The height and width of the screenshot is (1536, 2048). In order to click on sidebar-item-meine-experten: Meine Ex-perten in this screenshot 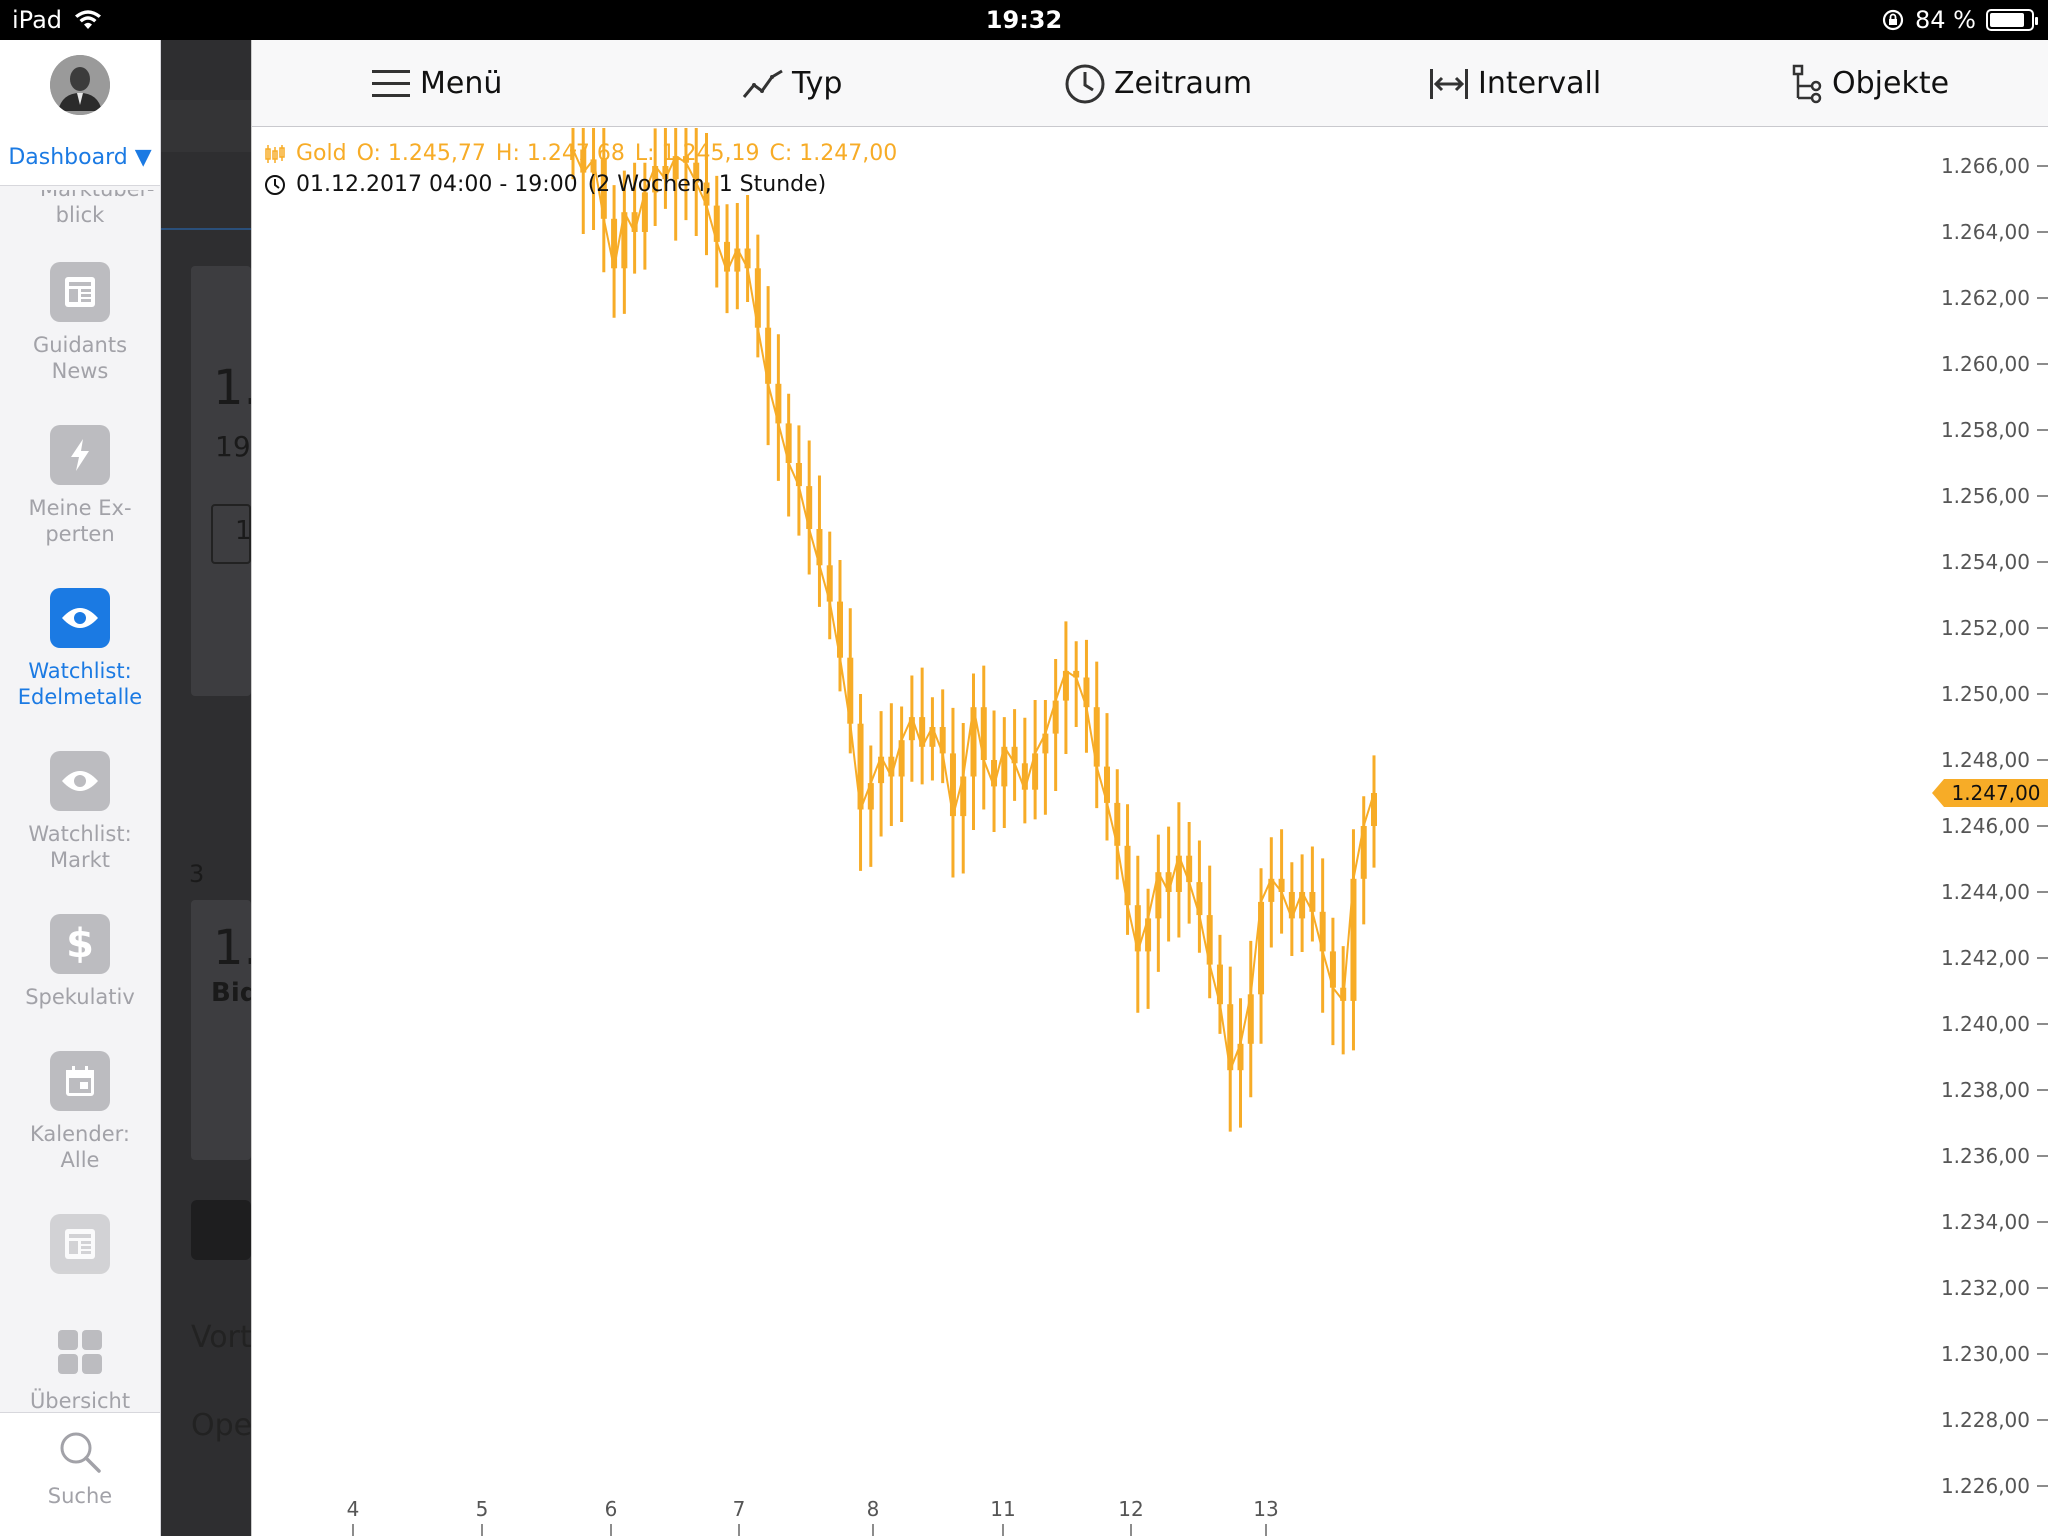, I will do `click(80, 486)`.